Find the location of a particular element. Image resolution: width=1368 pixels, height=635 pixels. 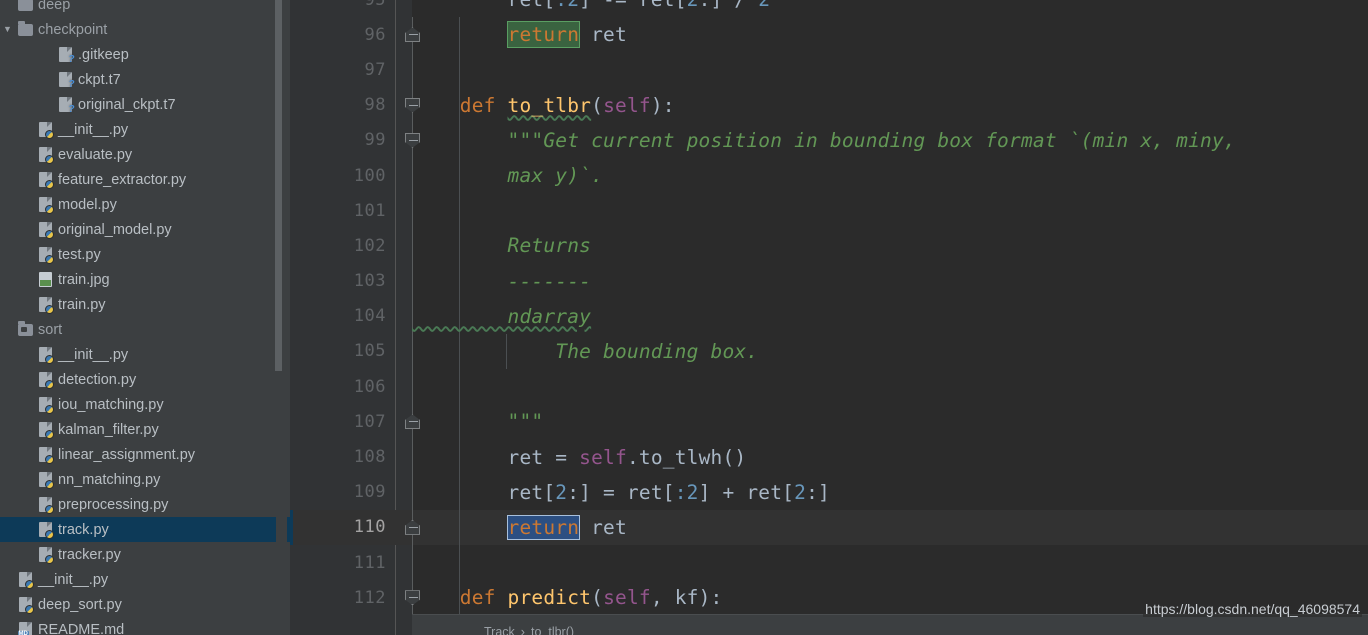

sidebar-scrollbar-thumb is located at coordinates (278, 185).